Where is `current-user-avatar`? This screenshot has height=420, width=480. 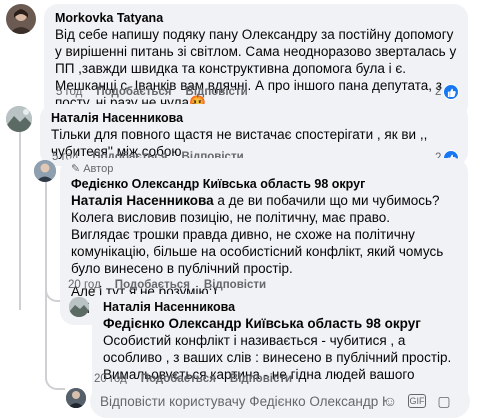 current-user-avatar is located at coordinates (76, 398).